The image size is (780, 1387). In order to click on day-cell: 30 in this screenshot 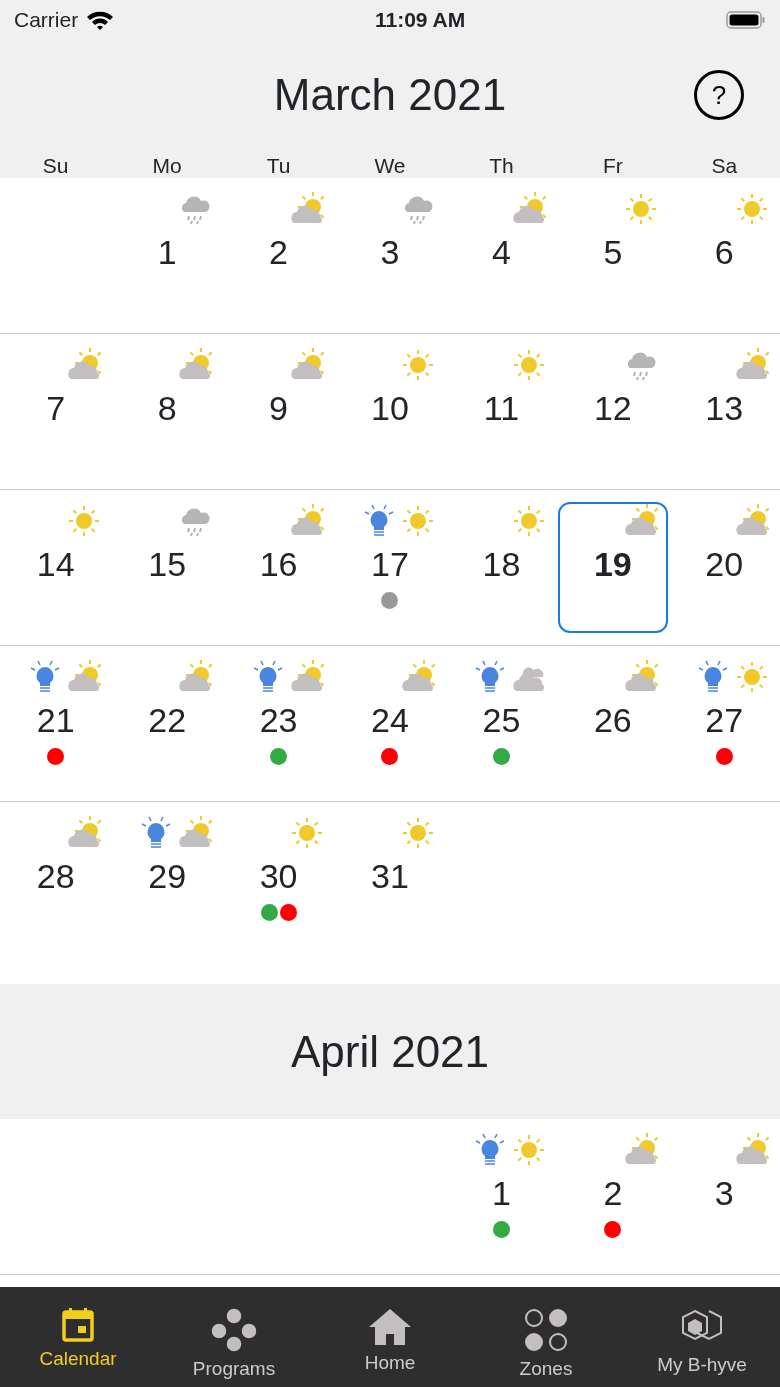, I will do `click(278, 893)`.